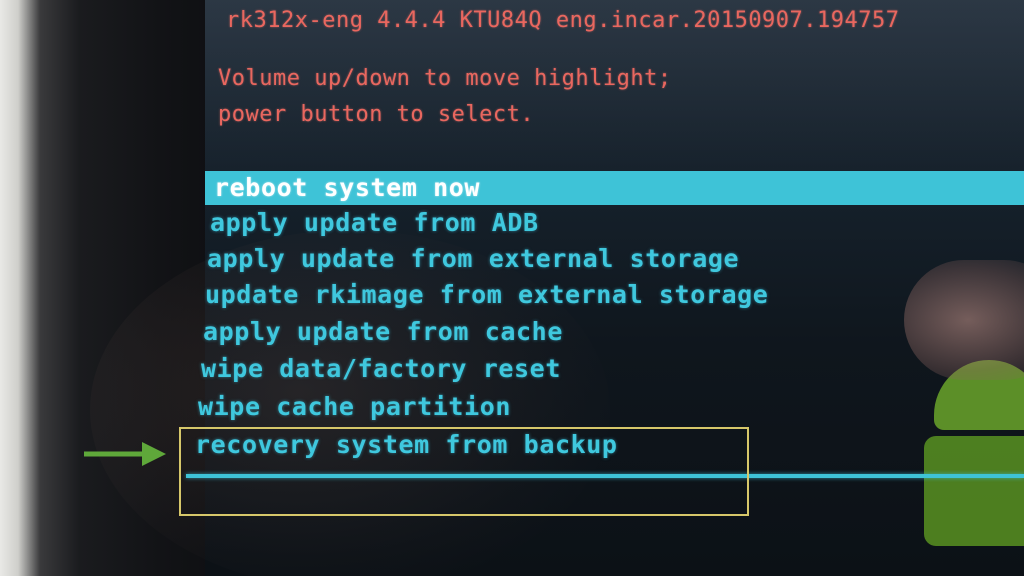 The image size is (1024, 576). I want to click on menu-item-update-rkimage-external-storage: update rkimage from external storage, so click(486, 295).